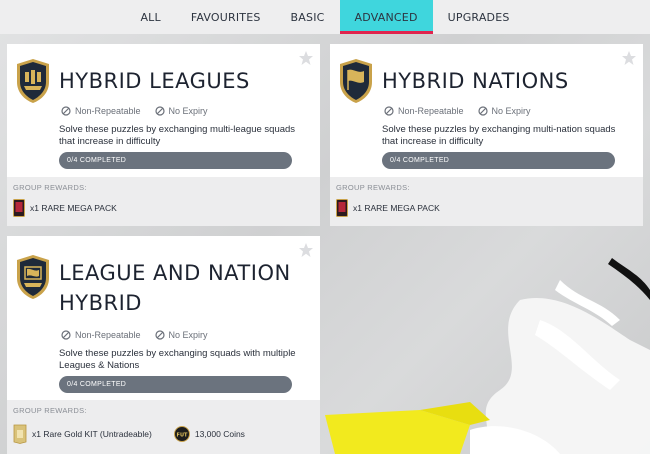 This screenshot has height=454, width=650. What do you see at coordinates (175, 273) in the screenshot?
I see `card-title: LEAGUE AND NATION` at bounding box center [175, 273].